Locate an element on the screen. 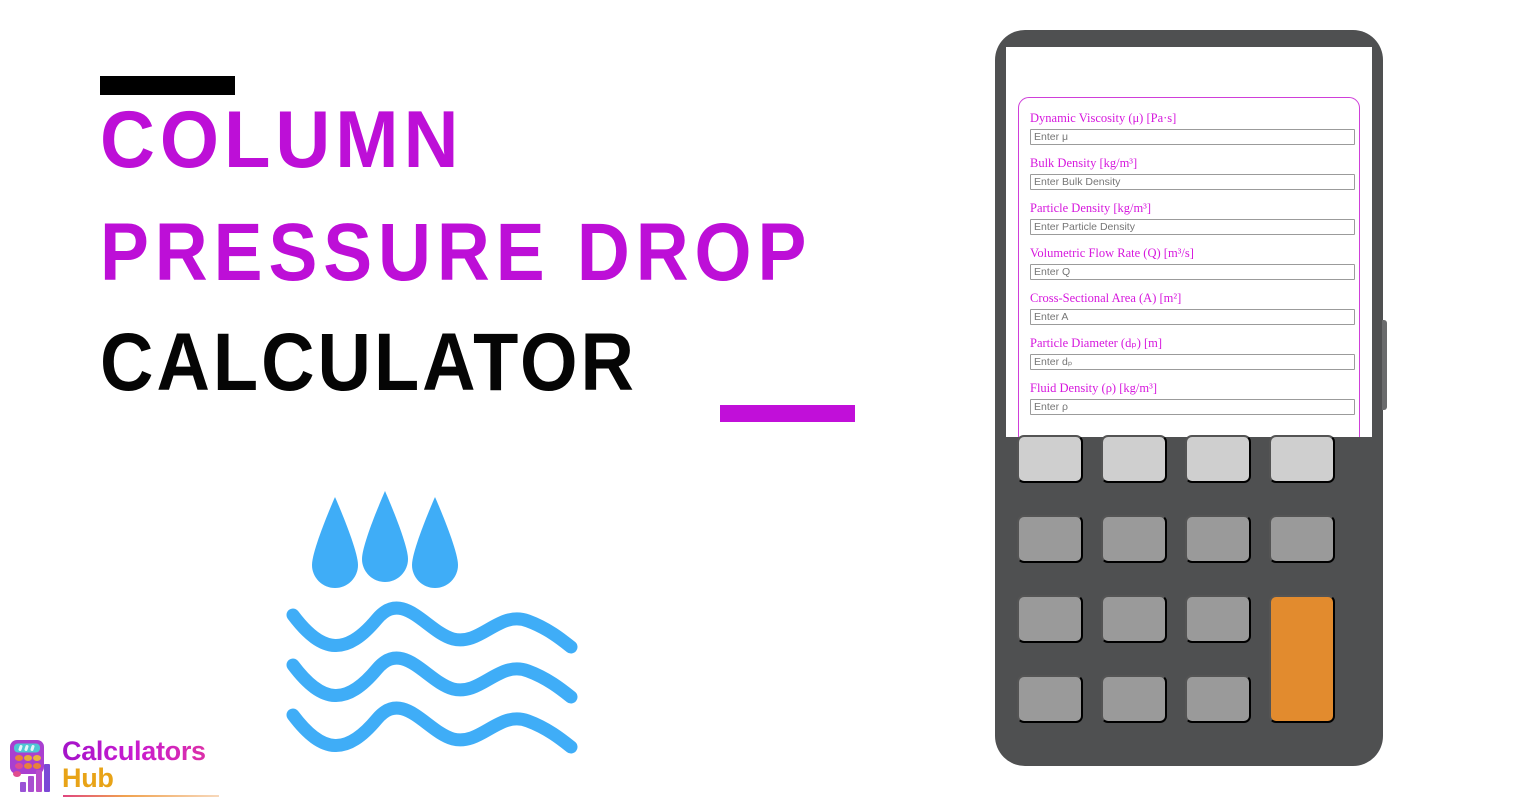 The width and height of the screenshot is (1520, 800). keypad-key-r1-c1 is located at coordinates (1050, 459).